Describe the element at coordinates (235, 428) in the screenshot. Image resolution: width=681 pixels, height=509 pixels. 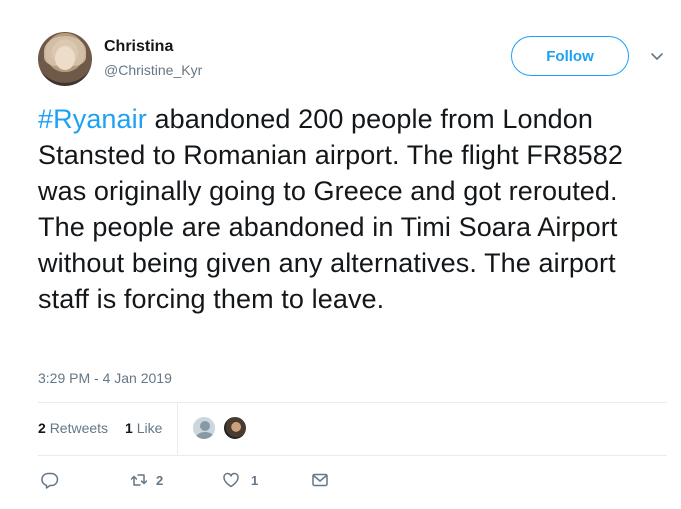
I see `retweeter-avatar` at that location.